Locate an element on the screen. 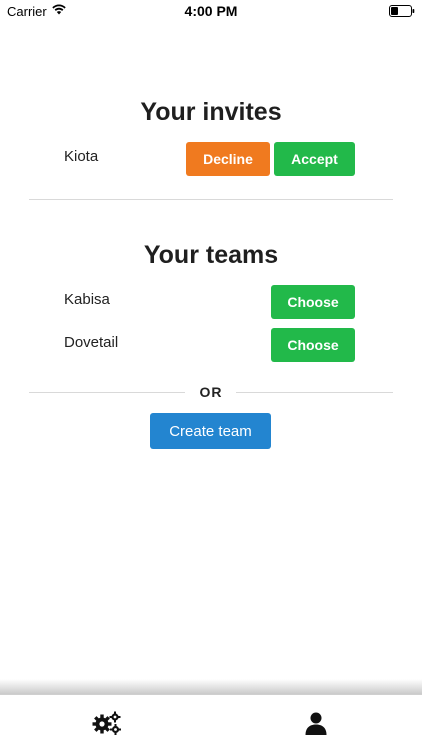 The width and height of the screenshot is (422, 750). status-bar: Carrier 4:00 PM is located at coordinates (211, 11).